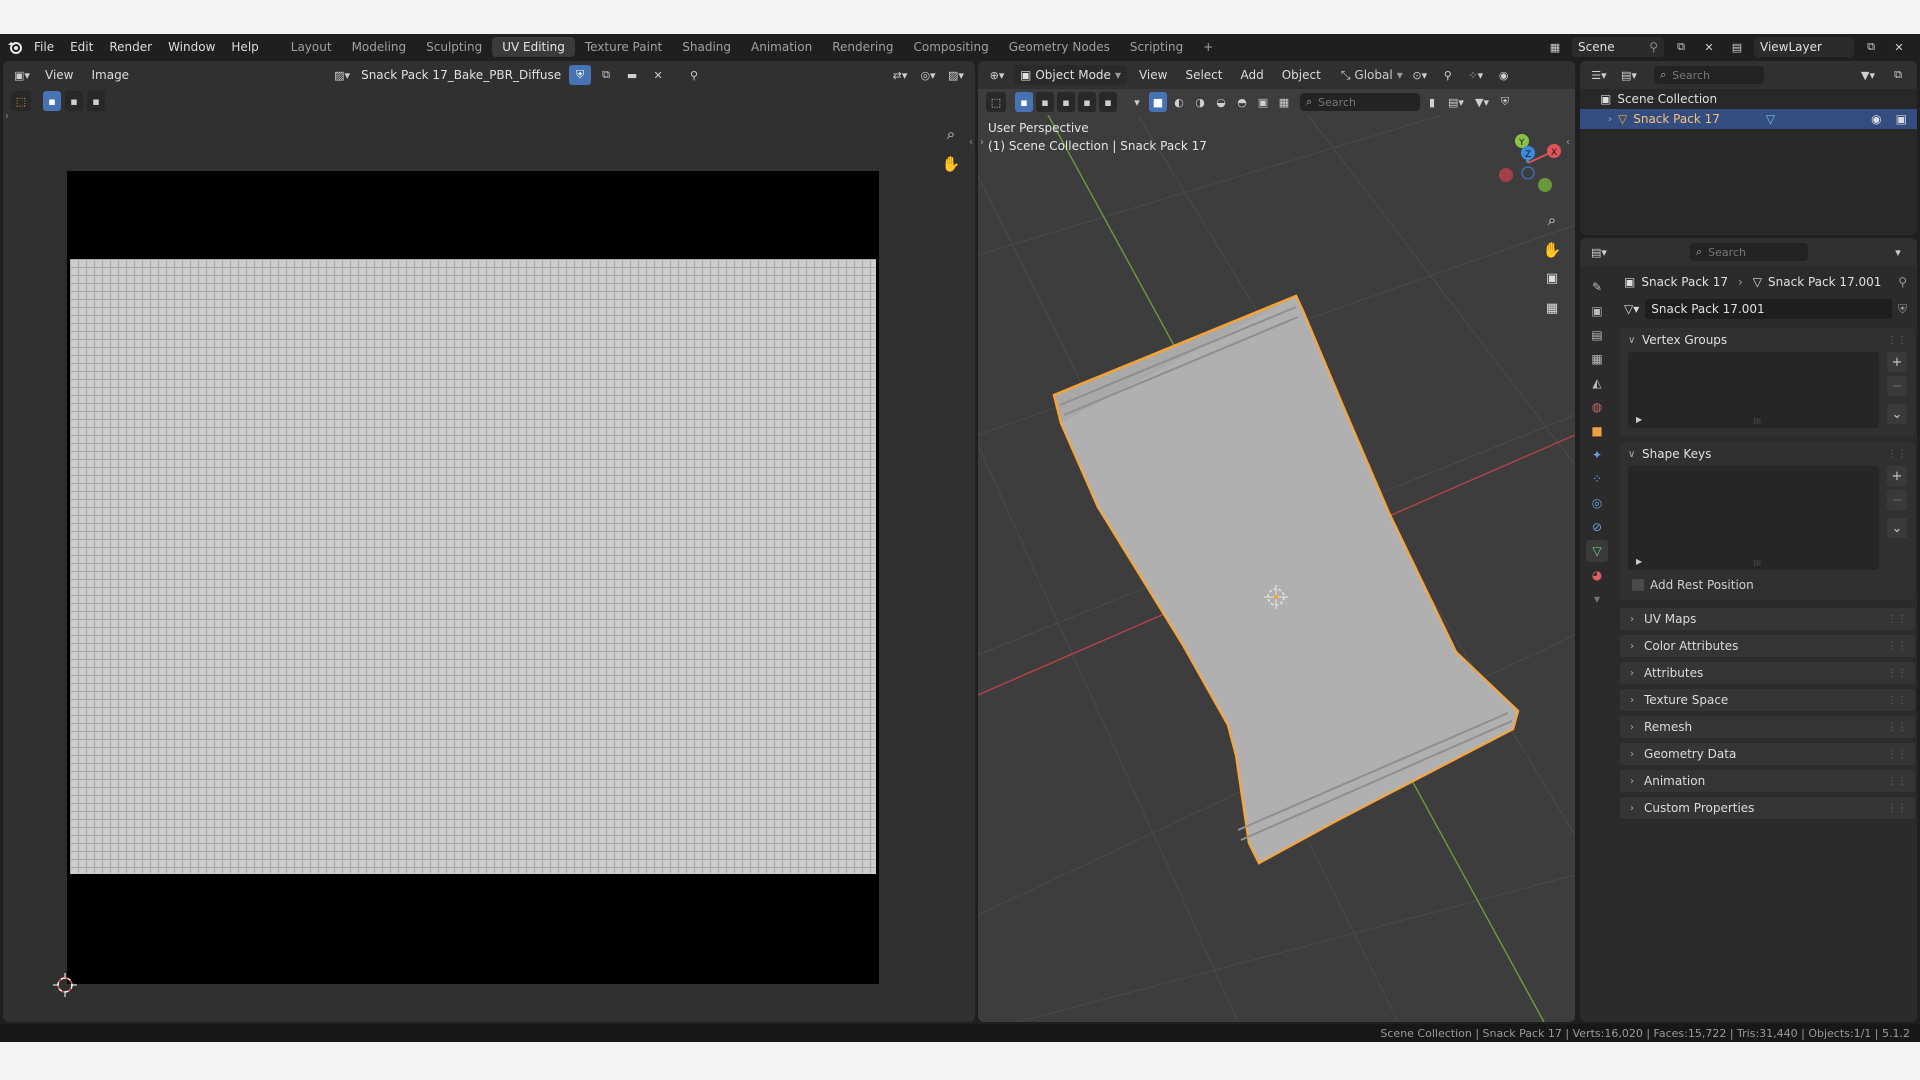 The width and height of the screenshot is (1920, 1080). I want to click on viewport-search: ⌕ Search, so click(1360, 102).